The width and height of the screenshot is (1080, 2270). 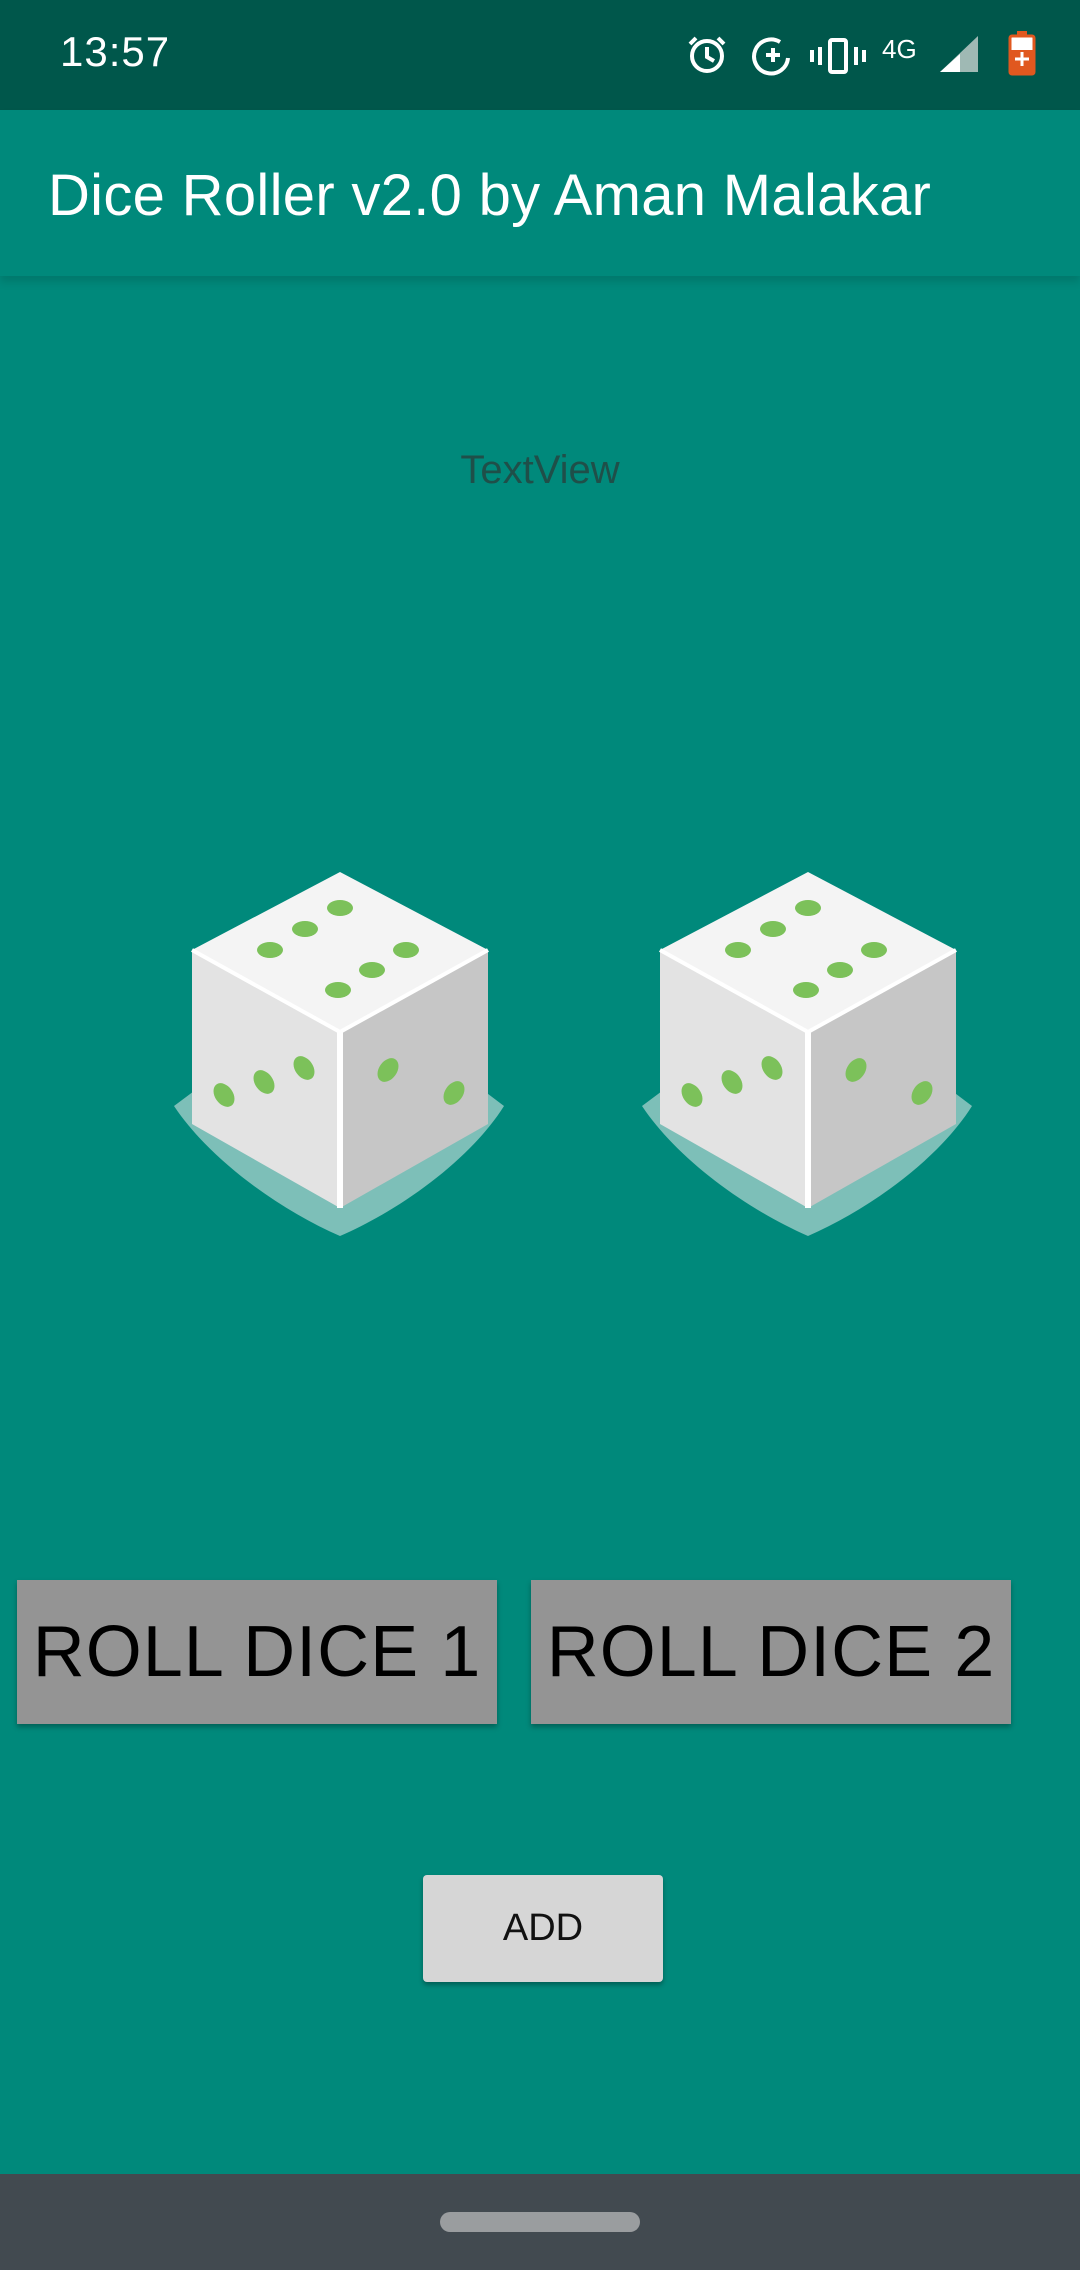 I want to click on alarm-icon, so click(x=707, y=54).